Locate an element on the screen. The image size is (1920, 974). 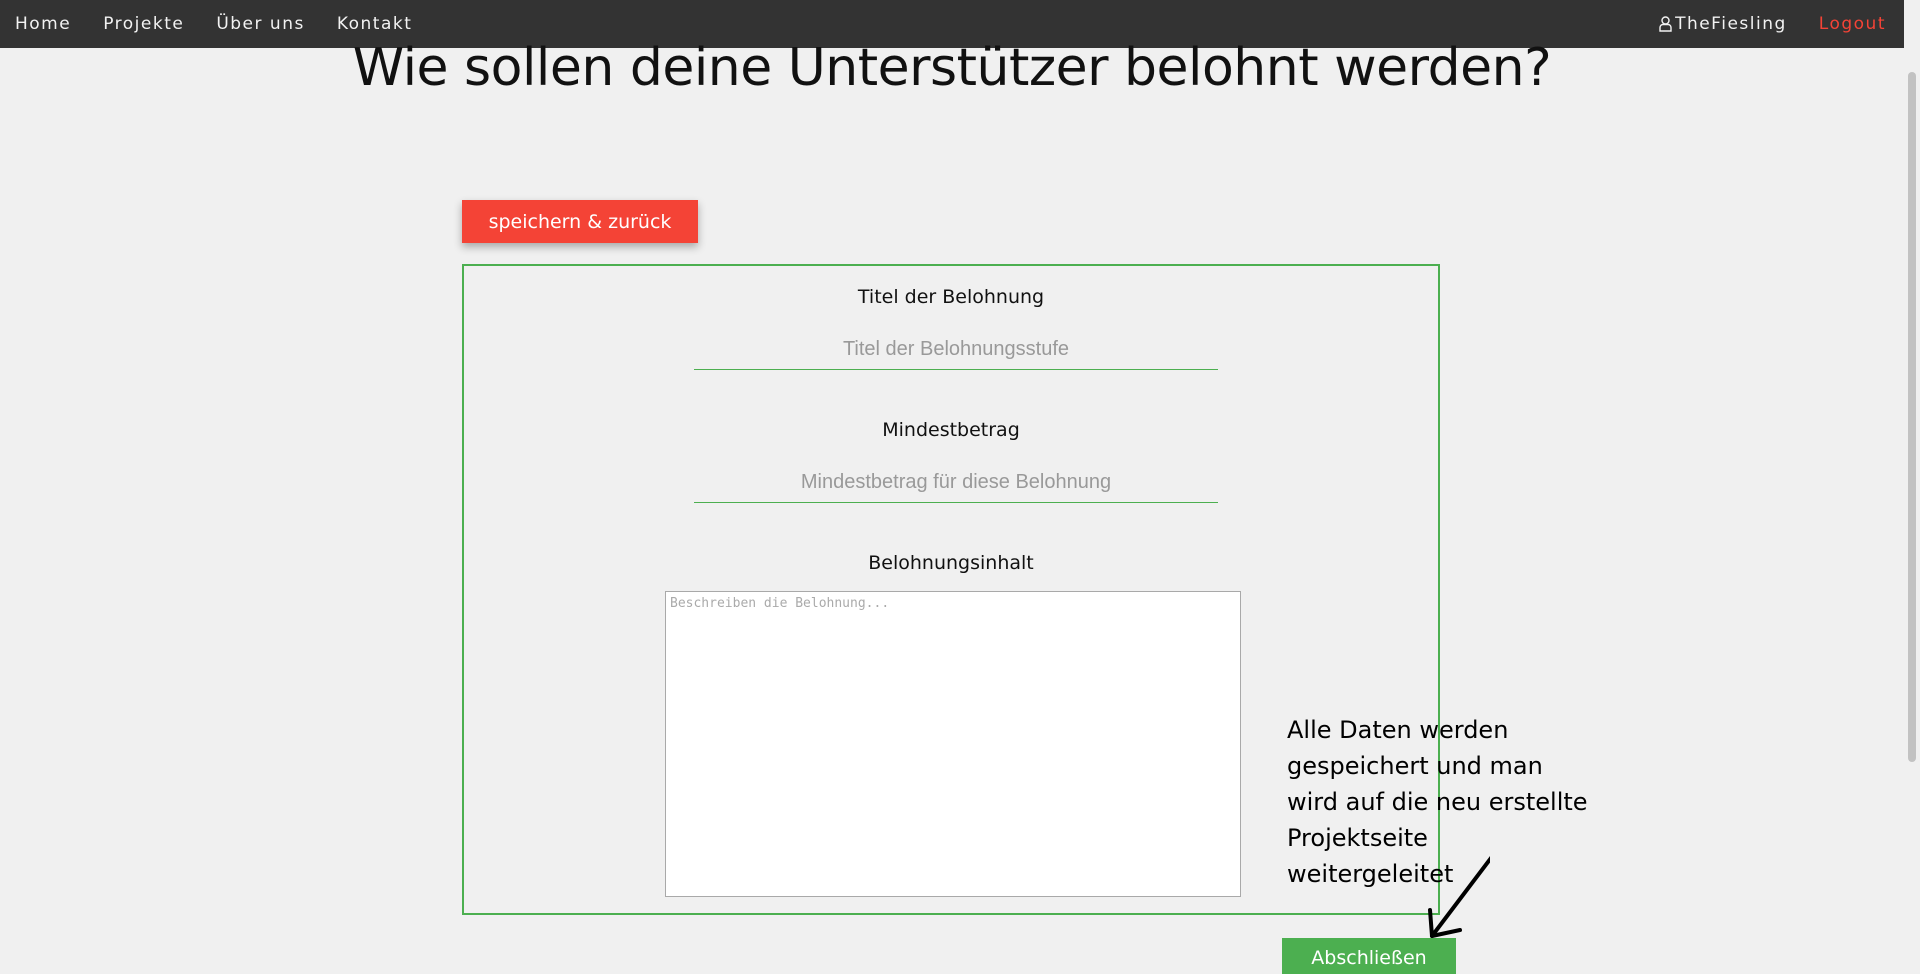
nav-home: Home is located at coordinates (43, 24).